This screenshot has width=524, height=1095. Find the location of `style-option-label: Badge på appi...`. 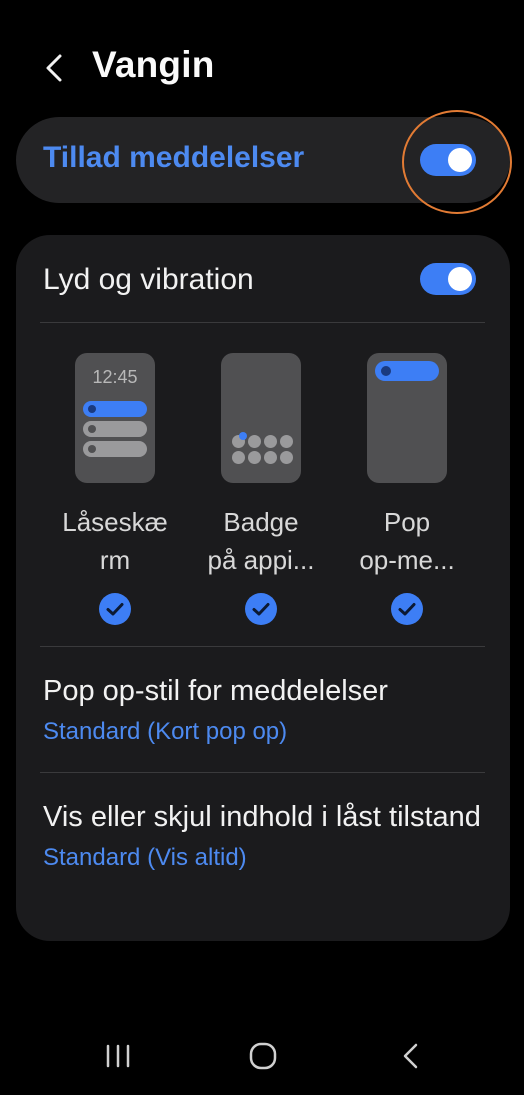

style-option-label: Badge på appi... is located at coordinates (261, 541).